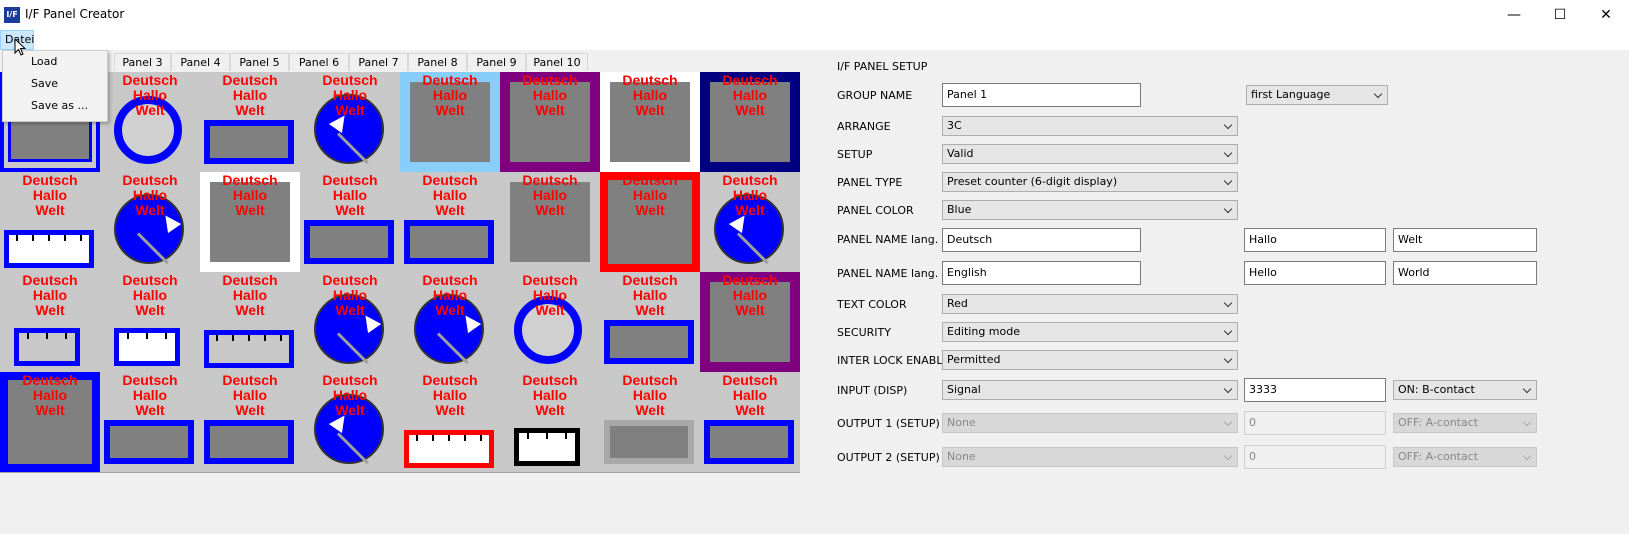  What do you see at coordinates (1090, 360) in the screenshot?
I see `interlock-select: Permitted` at bounding box center [1090, 360].